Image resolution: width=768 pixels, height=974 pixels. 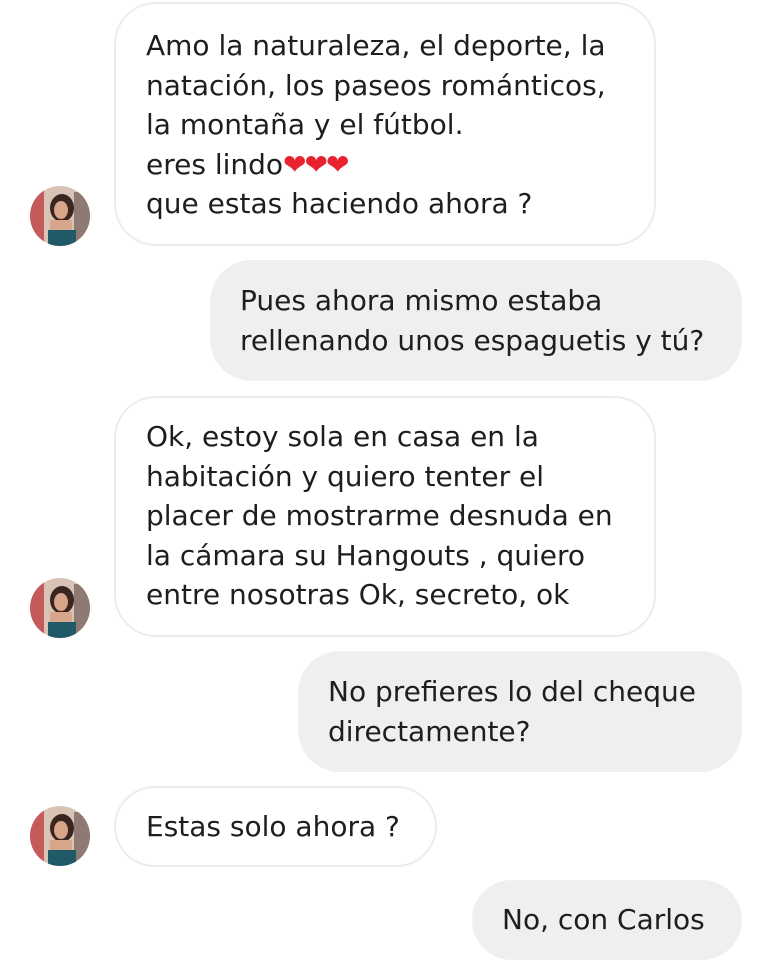 I want to click on message-line: eres lindo❤❤❤, so click(x=400, y=165).